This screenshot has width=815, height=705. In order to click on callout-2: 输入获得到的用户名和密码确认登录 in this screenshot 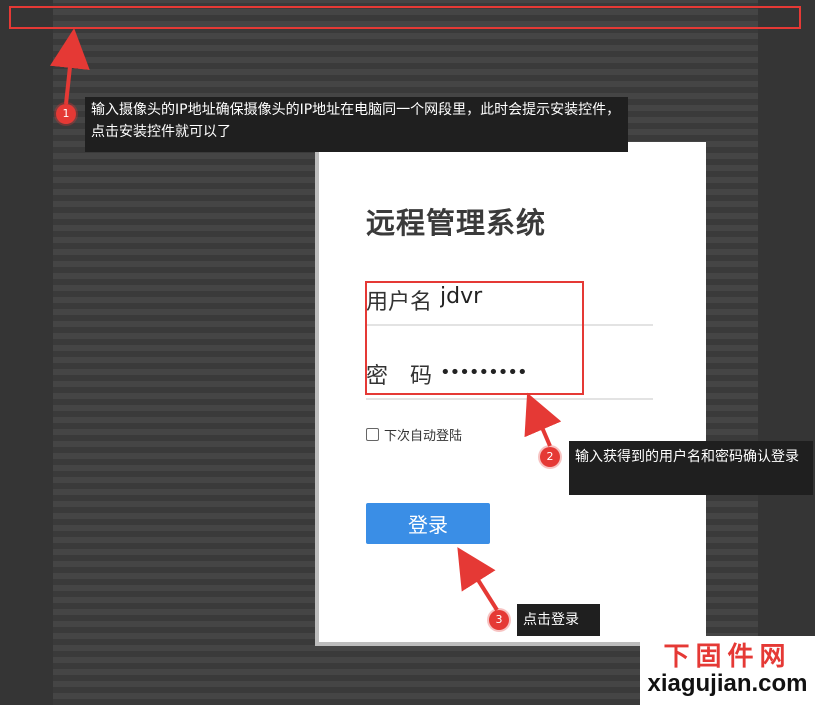, I will do `click(691, 468)`.